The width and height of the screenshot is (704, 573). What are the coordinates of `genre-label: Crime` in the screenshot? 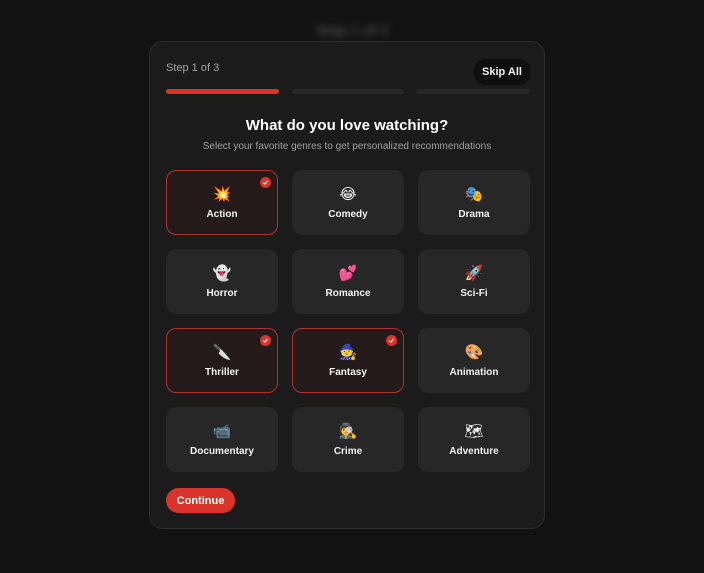 It's located at (348, 451).